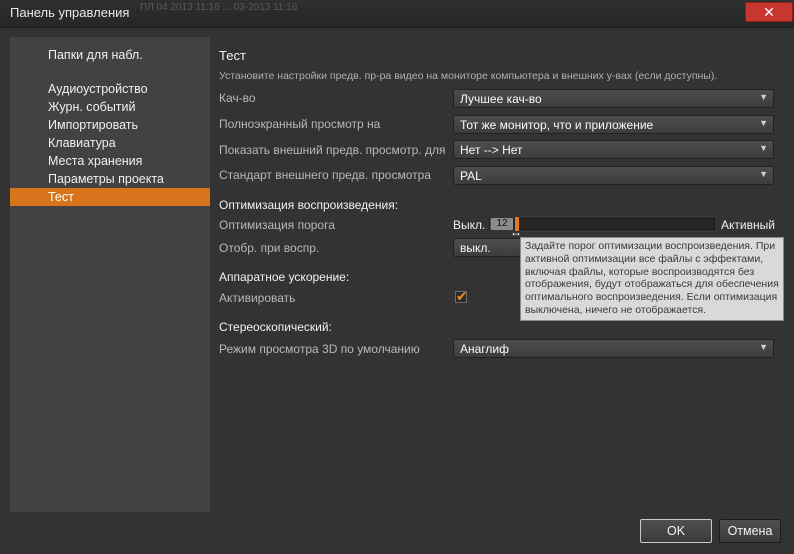 Image resolution: width=794 pixels, height=554 pixels. What do you see at coordinates (110, 143) in the screenshot?
I see `sidebar-item-keyboard: Клавиатура` at bounding box center [110, 143].